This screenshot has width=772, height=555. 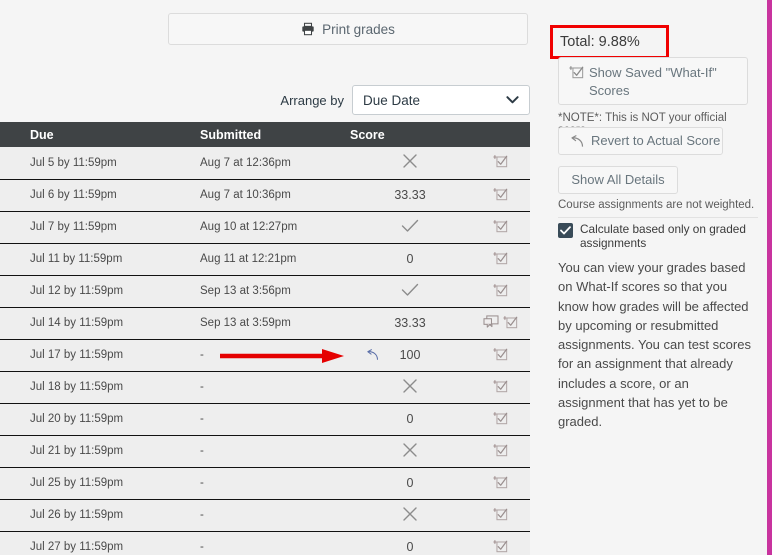 I want to click on table-row: Jul 25 by 11:59pm - 0, so click(x=265, y=483).